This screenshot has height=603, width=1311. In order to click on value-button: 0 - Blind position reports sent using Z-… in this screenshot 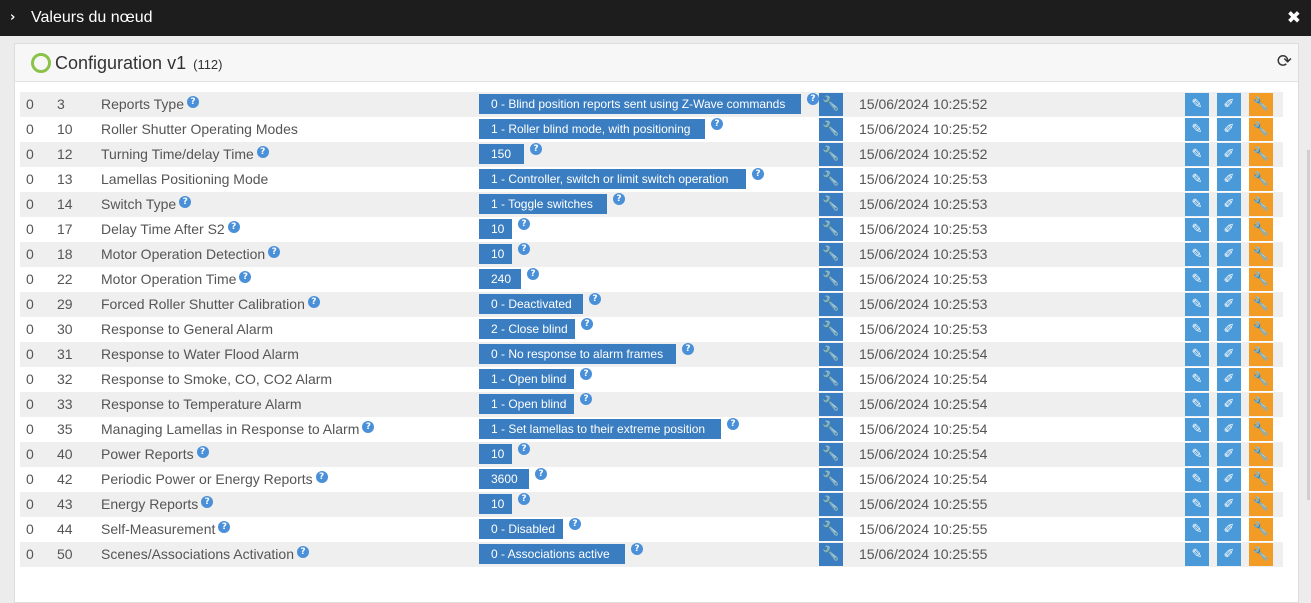, I will do `click(640, 104)`.